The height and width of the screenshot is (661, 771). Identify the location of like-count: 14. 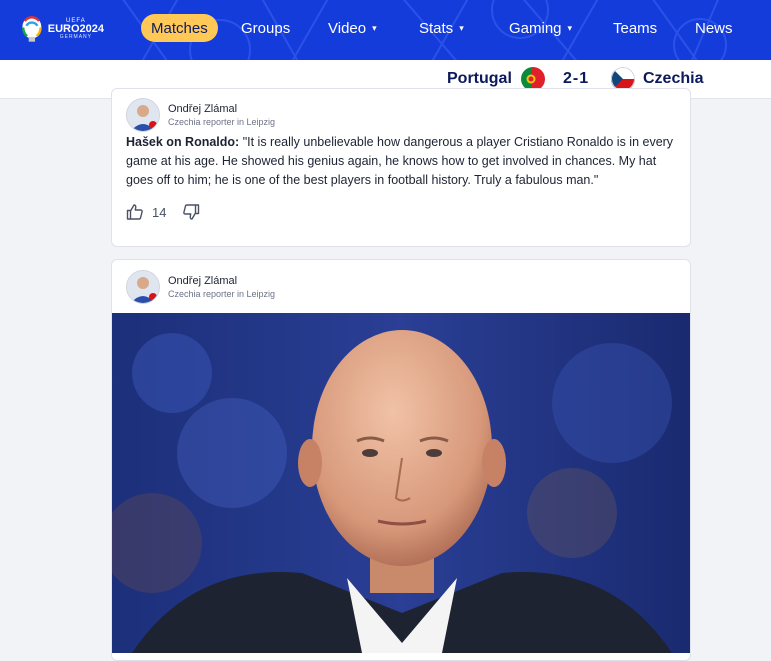
(159, 212).